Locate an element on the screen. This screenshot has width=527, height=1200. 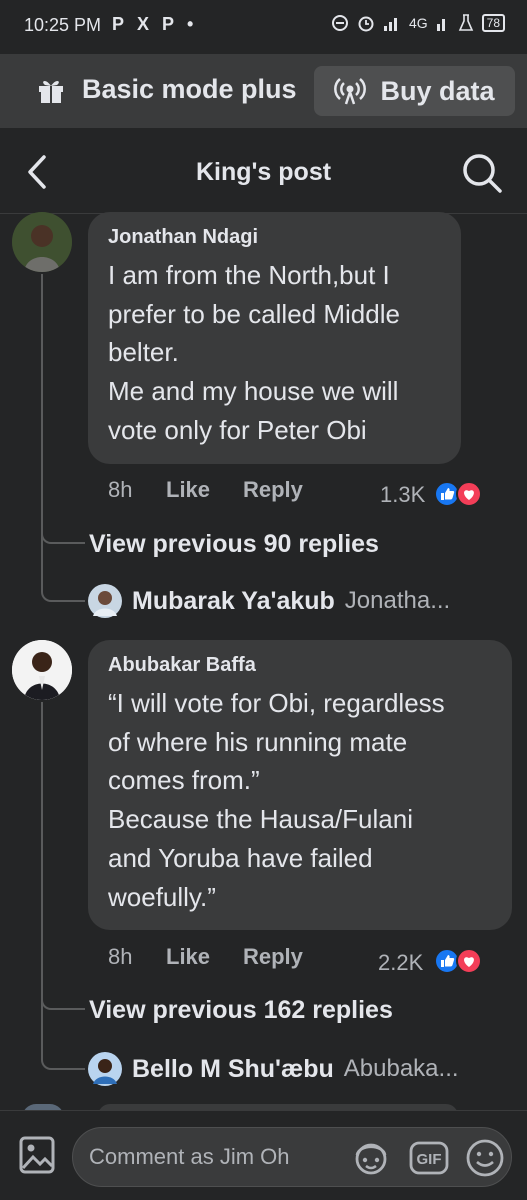
network-type: 4G is located at coordinates (418, 23).